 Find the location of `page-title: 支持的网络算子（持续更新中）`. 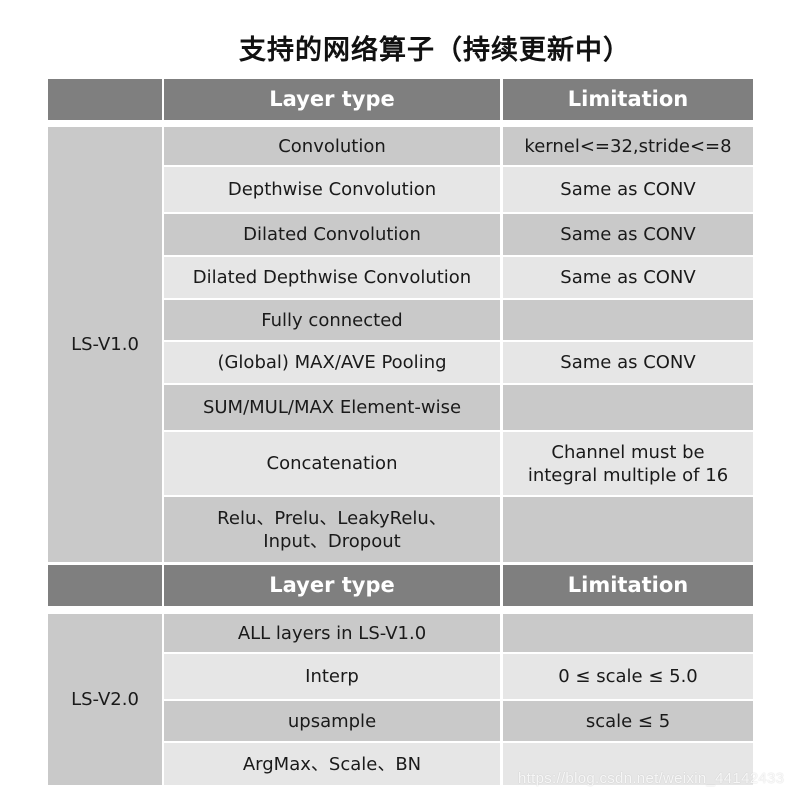

page-title: 支持的网络算子（持续更新中） is located at coordinates (435, 50).